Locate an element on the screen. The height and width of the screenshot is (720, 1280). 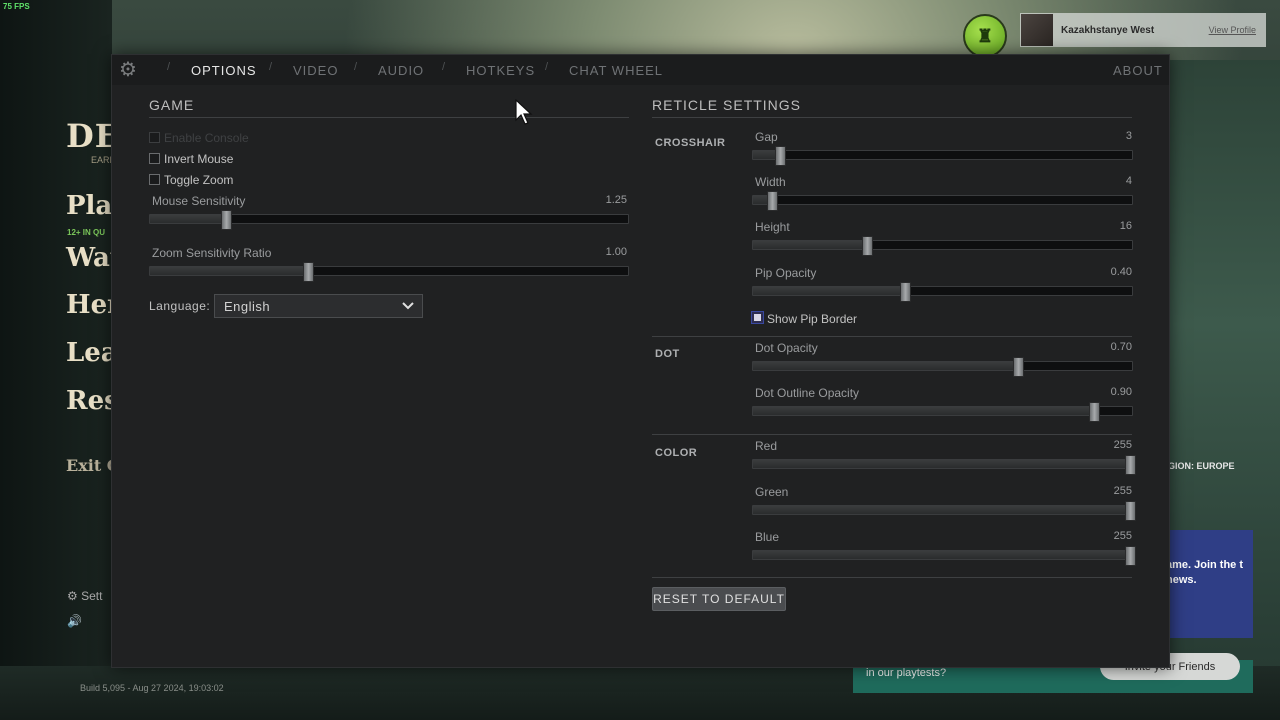
gap-label: Gap is located at coordinates (766, 137).